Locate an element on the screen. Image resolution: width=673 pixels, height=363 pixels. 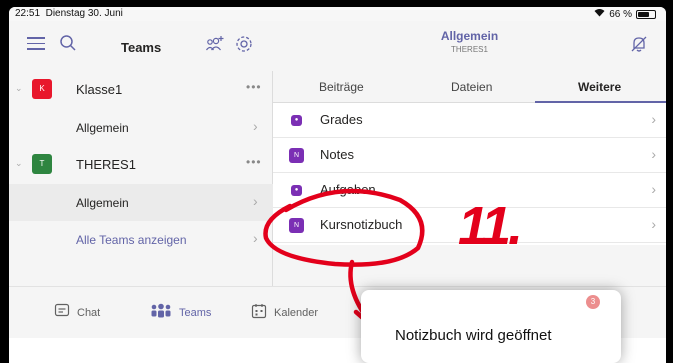
annotation-step-number: 11. is located at coordinates (490, 226).